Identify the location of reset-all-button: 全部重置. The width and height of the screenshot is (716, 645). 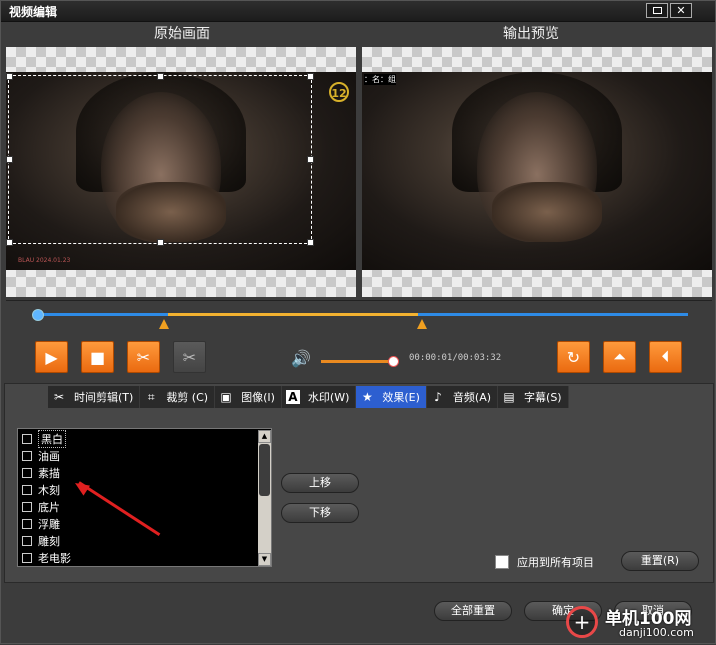
(473, 611).